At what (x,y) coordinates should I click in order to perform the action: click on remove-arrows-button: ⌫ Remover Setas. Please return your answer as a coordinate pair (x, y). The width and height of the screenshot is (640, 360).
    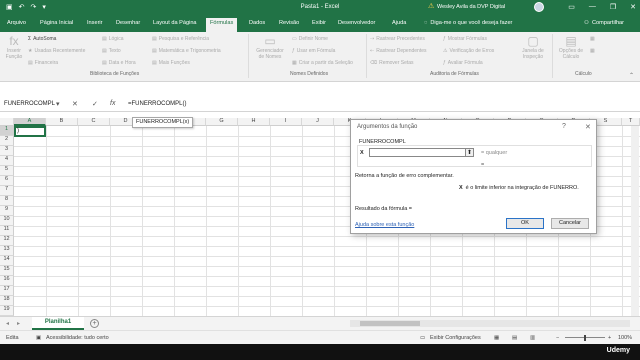
    Looking at the image, I should click on (392, 63).